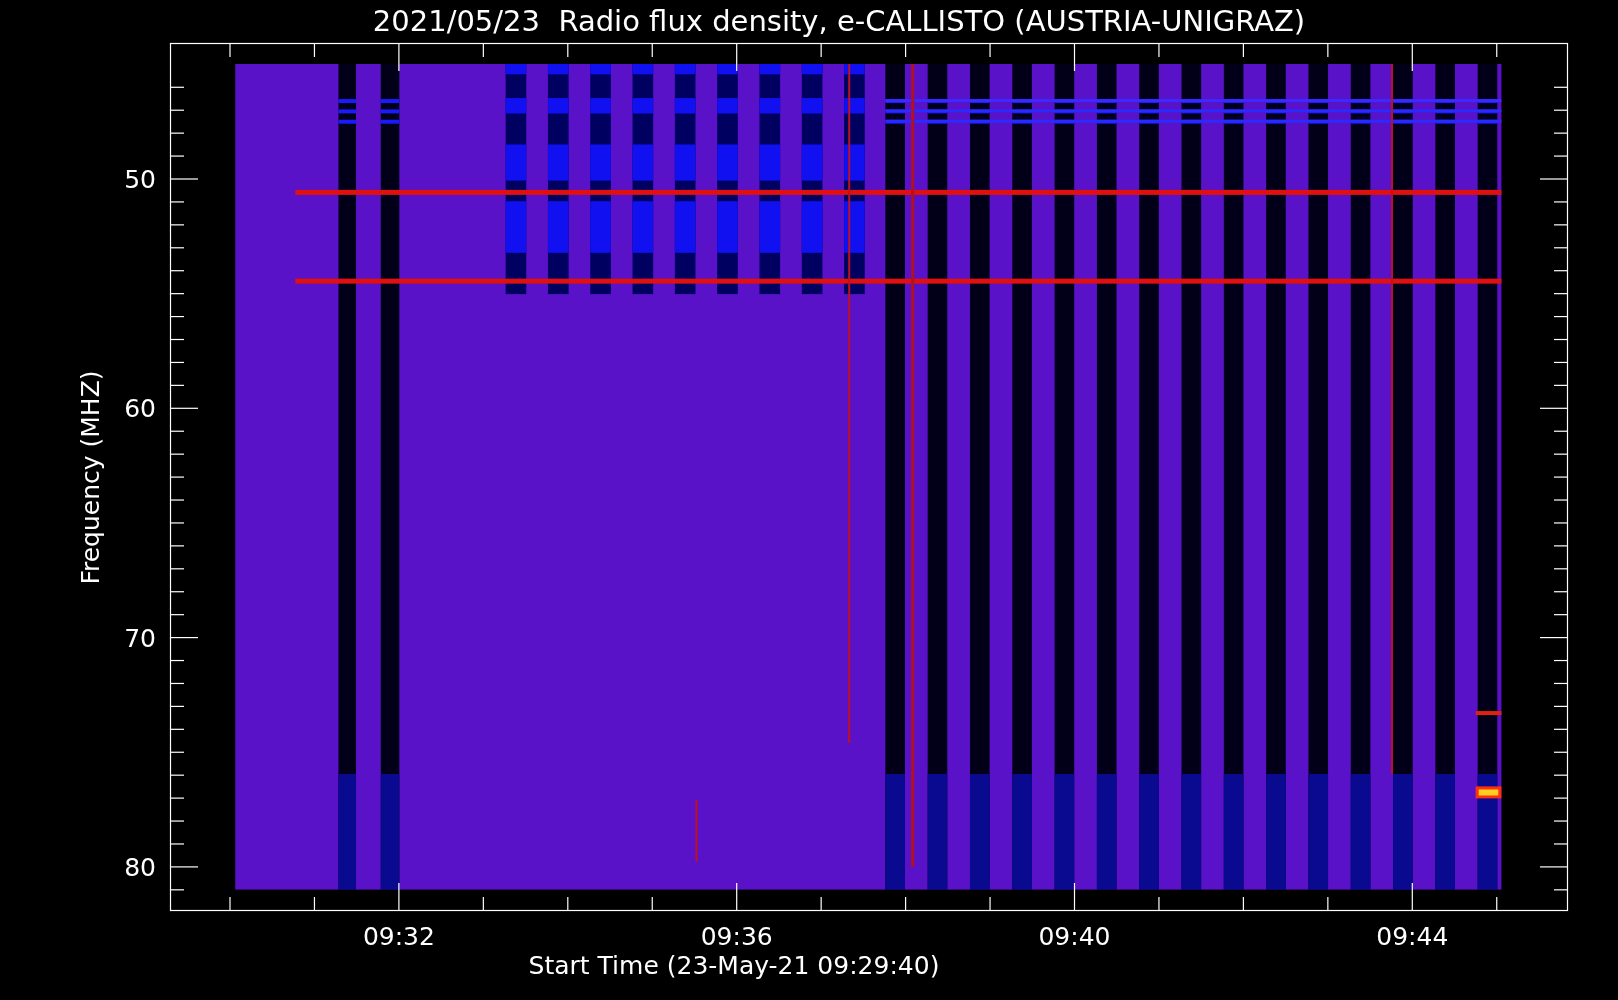  Describe the element at coordinates (838, 21) in the screenshot. I see `chart-title: 2021/05/23 Radio flux density, e-CALLISTO (AUSTRIA-UNIGRAZ)` at that location.